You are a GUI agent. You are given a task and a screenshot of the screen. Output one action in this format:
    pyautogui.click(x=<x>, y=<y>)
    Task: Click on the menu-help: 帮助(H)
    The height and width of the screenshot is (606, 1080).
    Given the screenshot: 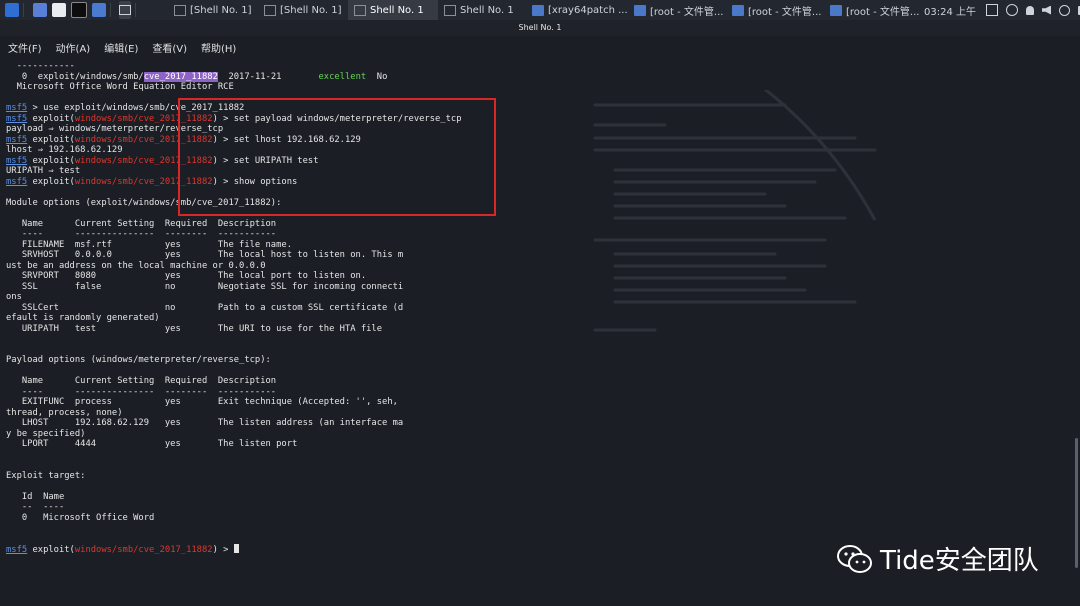 What is the action you would take?
    pyautogui.click(x=218, y=47)
    